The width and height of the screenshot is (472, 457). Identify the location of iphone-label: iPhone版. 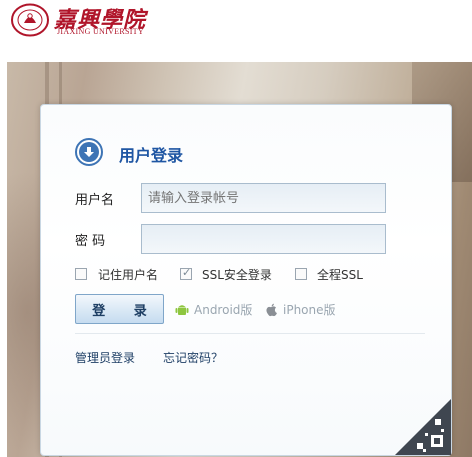
(309, 310).